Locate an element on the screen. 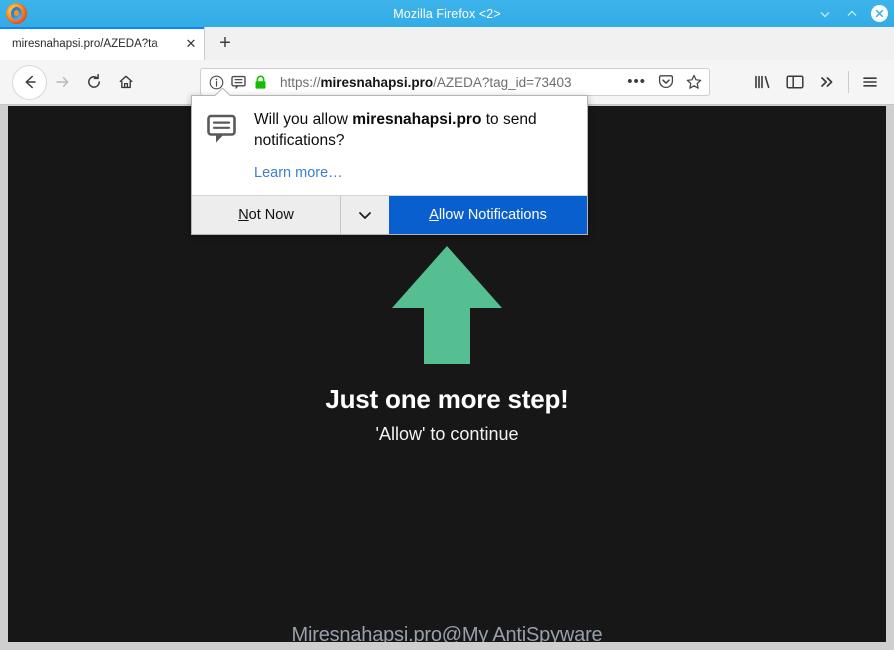 This screenshot has width=894, height=650. allow-notifications-button: Allow Notifications is located at coordinates (488, 215).